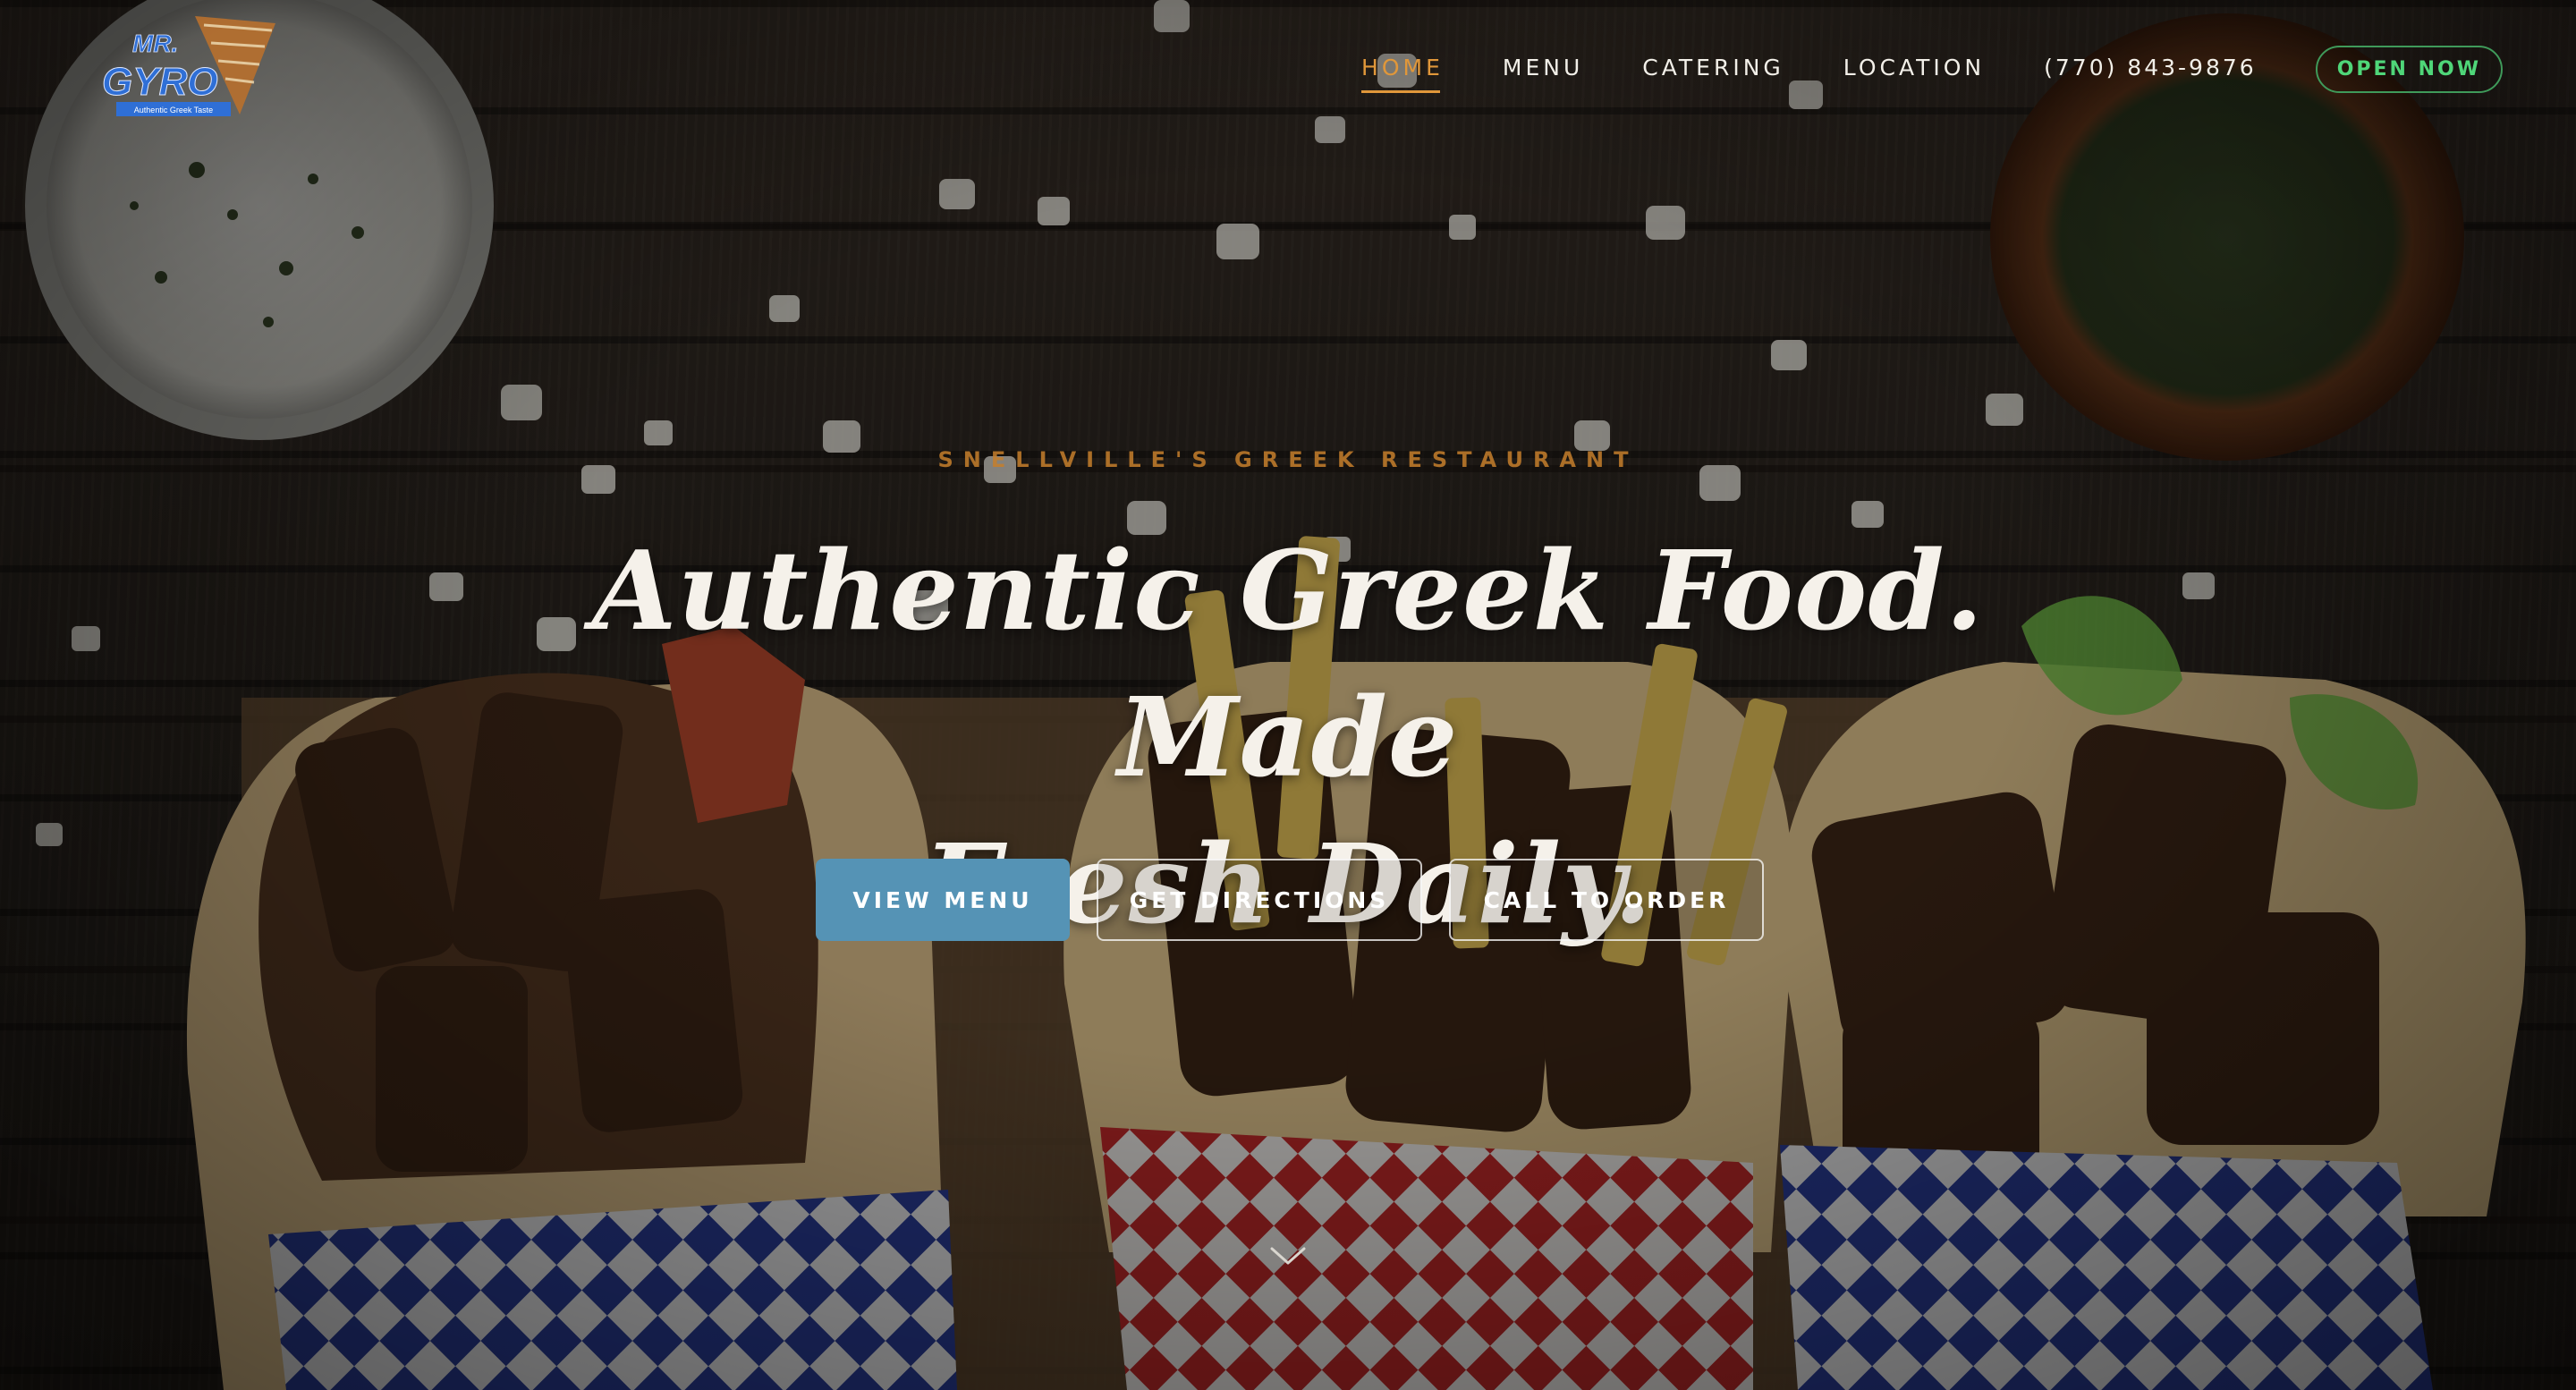 This screenshot has height=1390, width=2576. What do you see at coordinates (1259, 900) in the screenshot?
I see `get-directions-button: GET DIRECTIONS` at bounding box center [1259, 900].